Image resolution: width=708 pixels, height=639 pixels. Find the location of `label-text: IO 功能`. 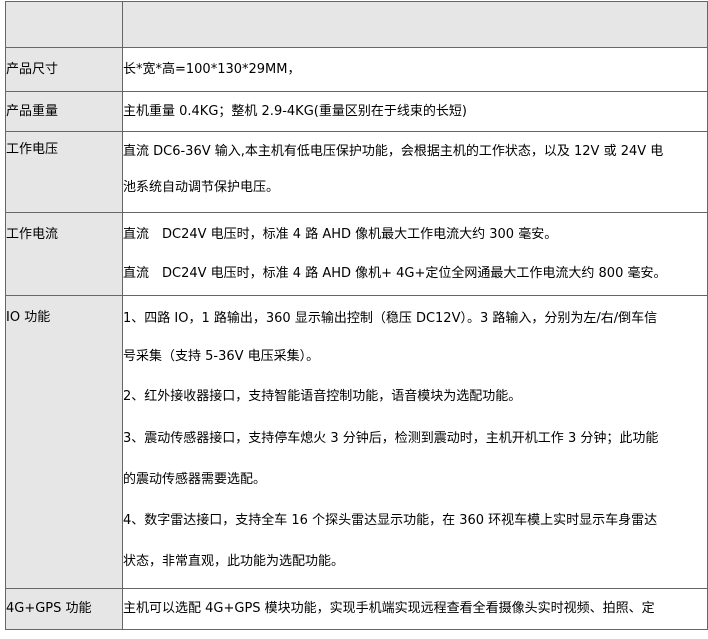

label-text: IO 功能 is located at coordinates (28, 317).